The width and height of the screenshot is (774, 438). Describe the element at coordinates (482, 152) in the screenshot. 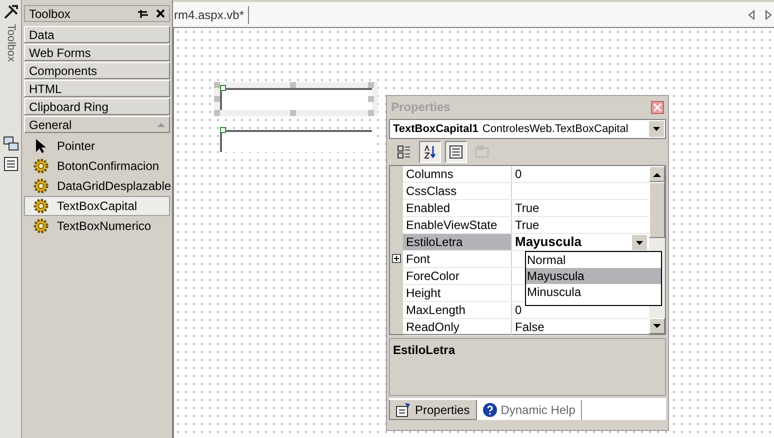

I see `property-pages-icon` at that location.